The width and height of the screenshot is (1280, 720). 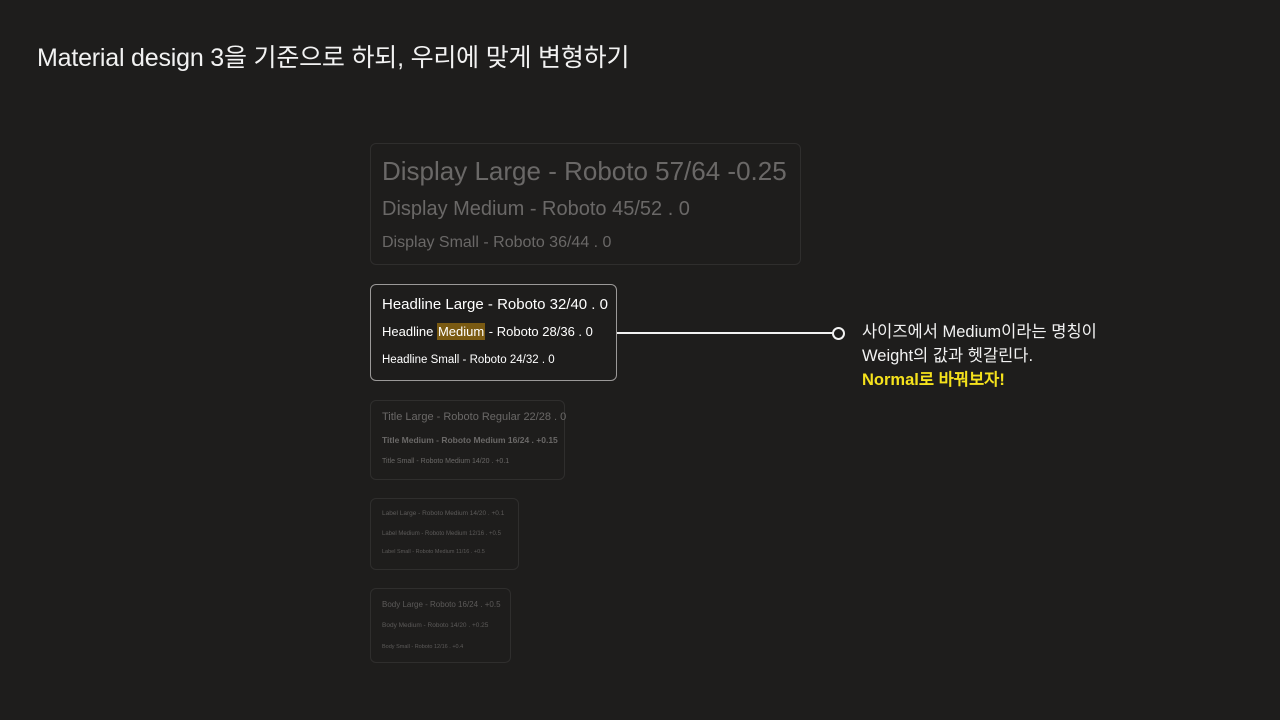 What do you see at coordinates (474, 417) in the screenshot?
I see `title-large-spec: Title Large - Roboto Regular 22/28 . 0` at bounding box center [474, 417].